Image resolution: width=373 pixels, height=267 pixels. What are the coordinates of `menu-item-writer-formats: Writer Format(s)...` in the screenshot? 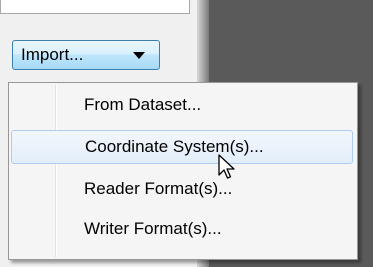 It's located at (182, 229).